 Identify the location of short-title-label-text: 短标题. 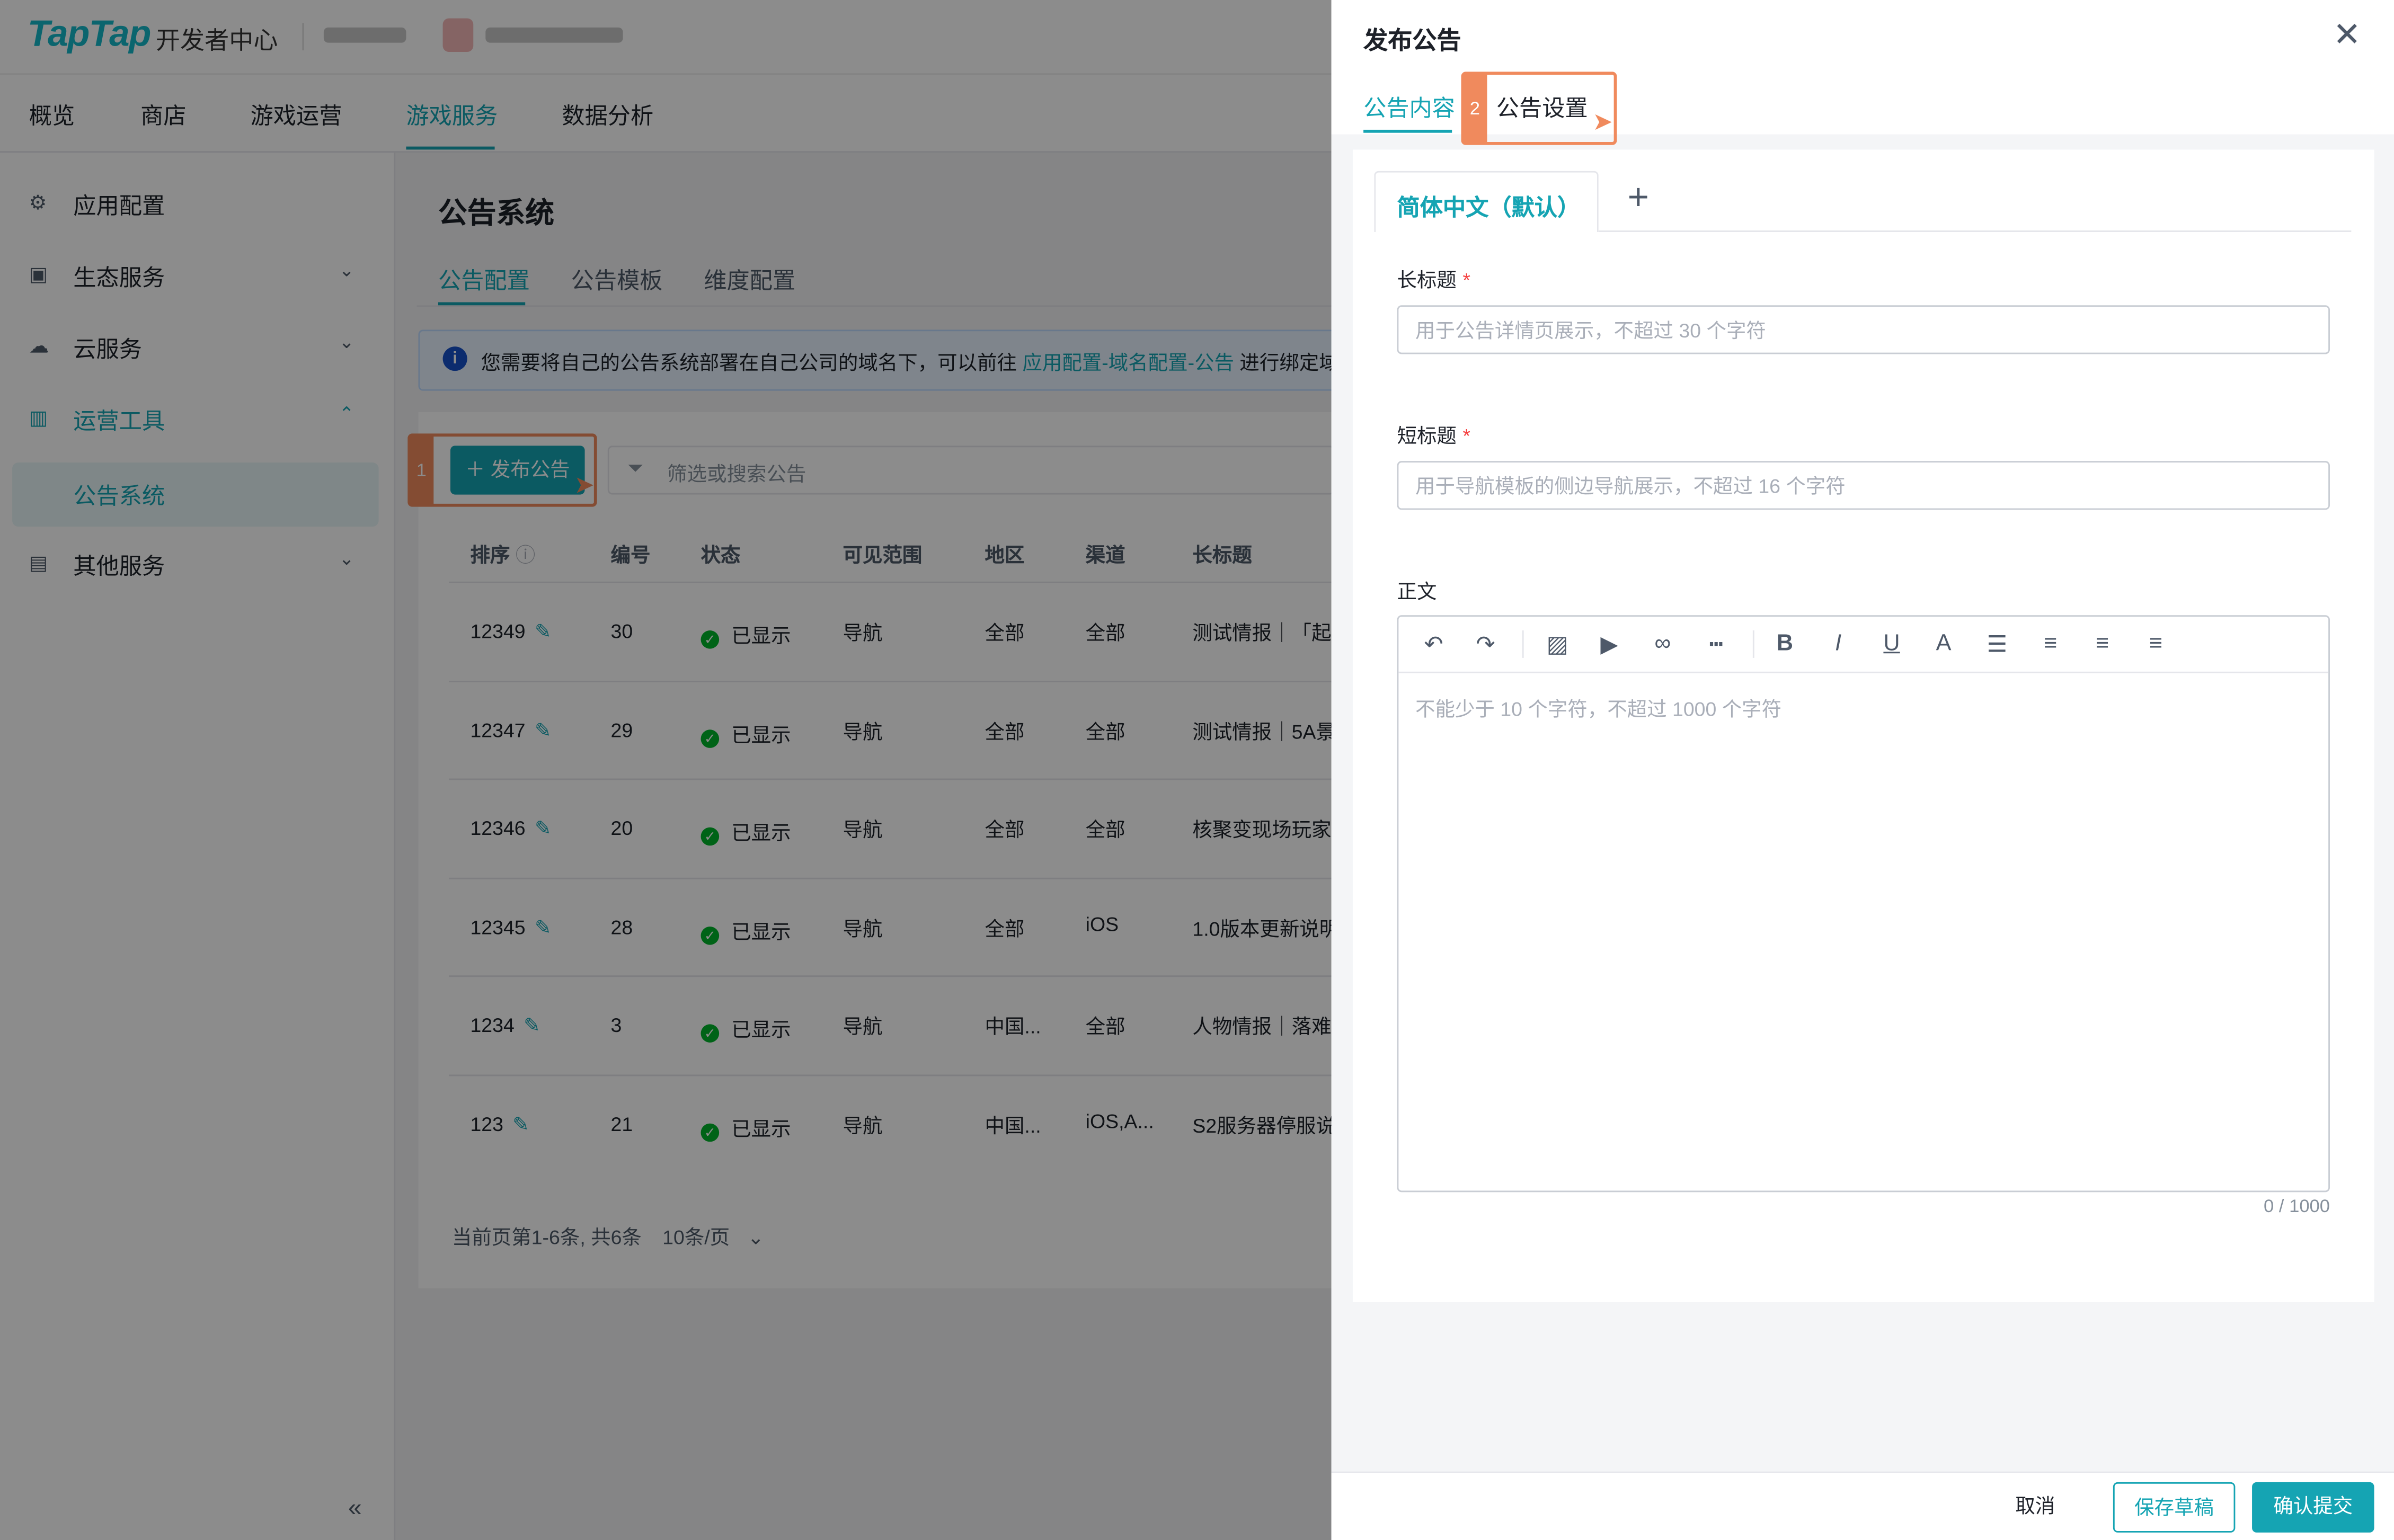
(1427, 436).